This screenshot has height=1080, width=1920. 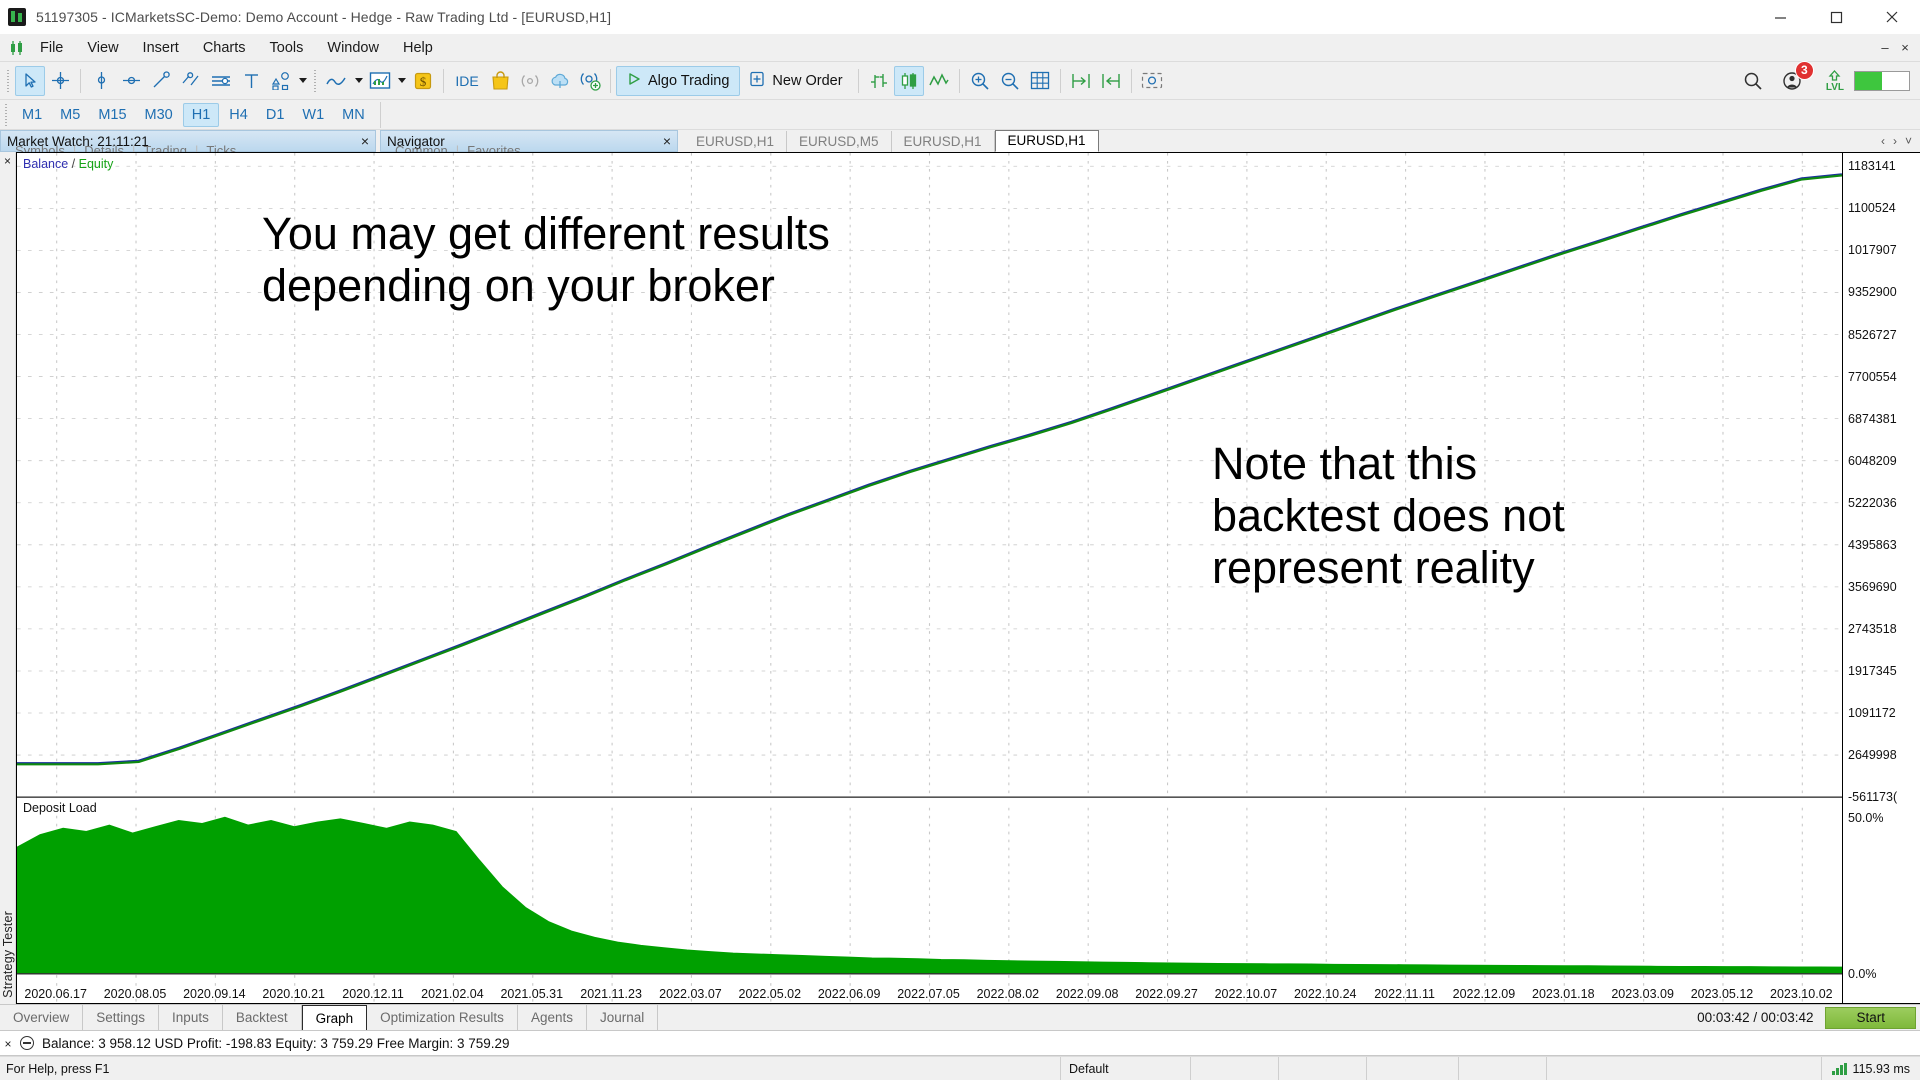 What do you see at coordinates (1895, 141) in the screenshot?
I see `tabs-nav-right-icon: ›` at bounding box center [1895, 141].